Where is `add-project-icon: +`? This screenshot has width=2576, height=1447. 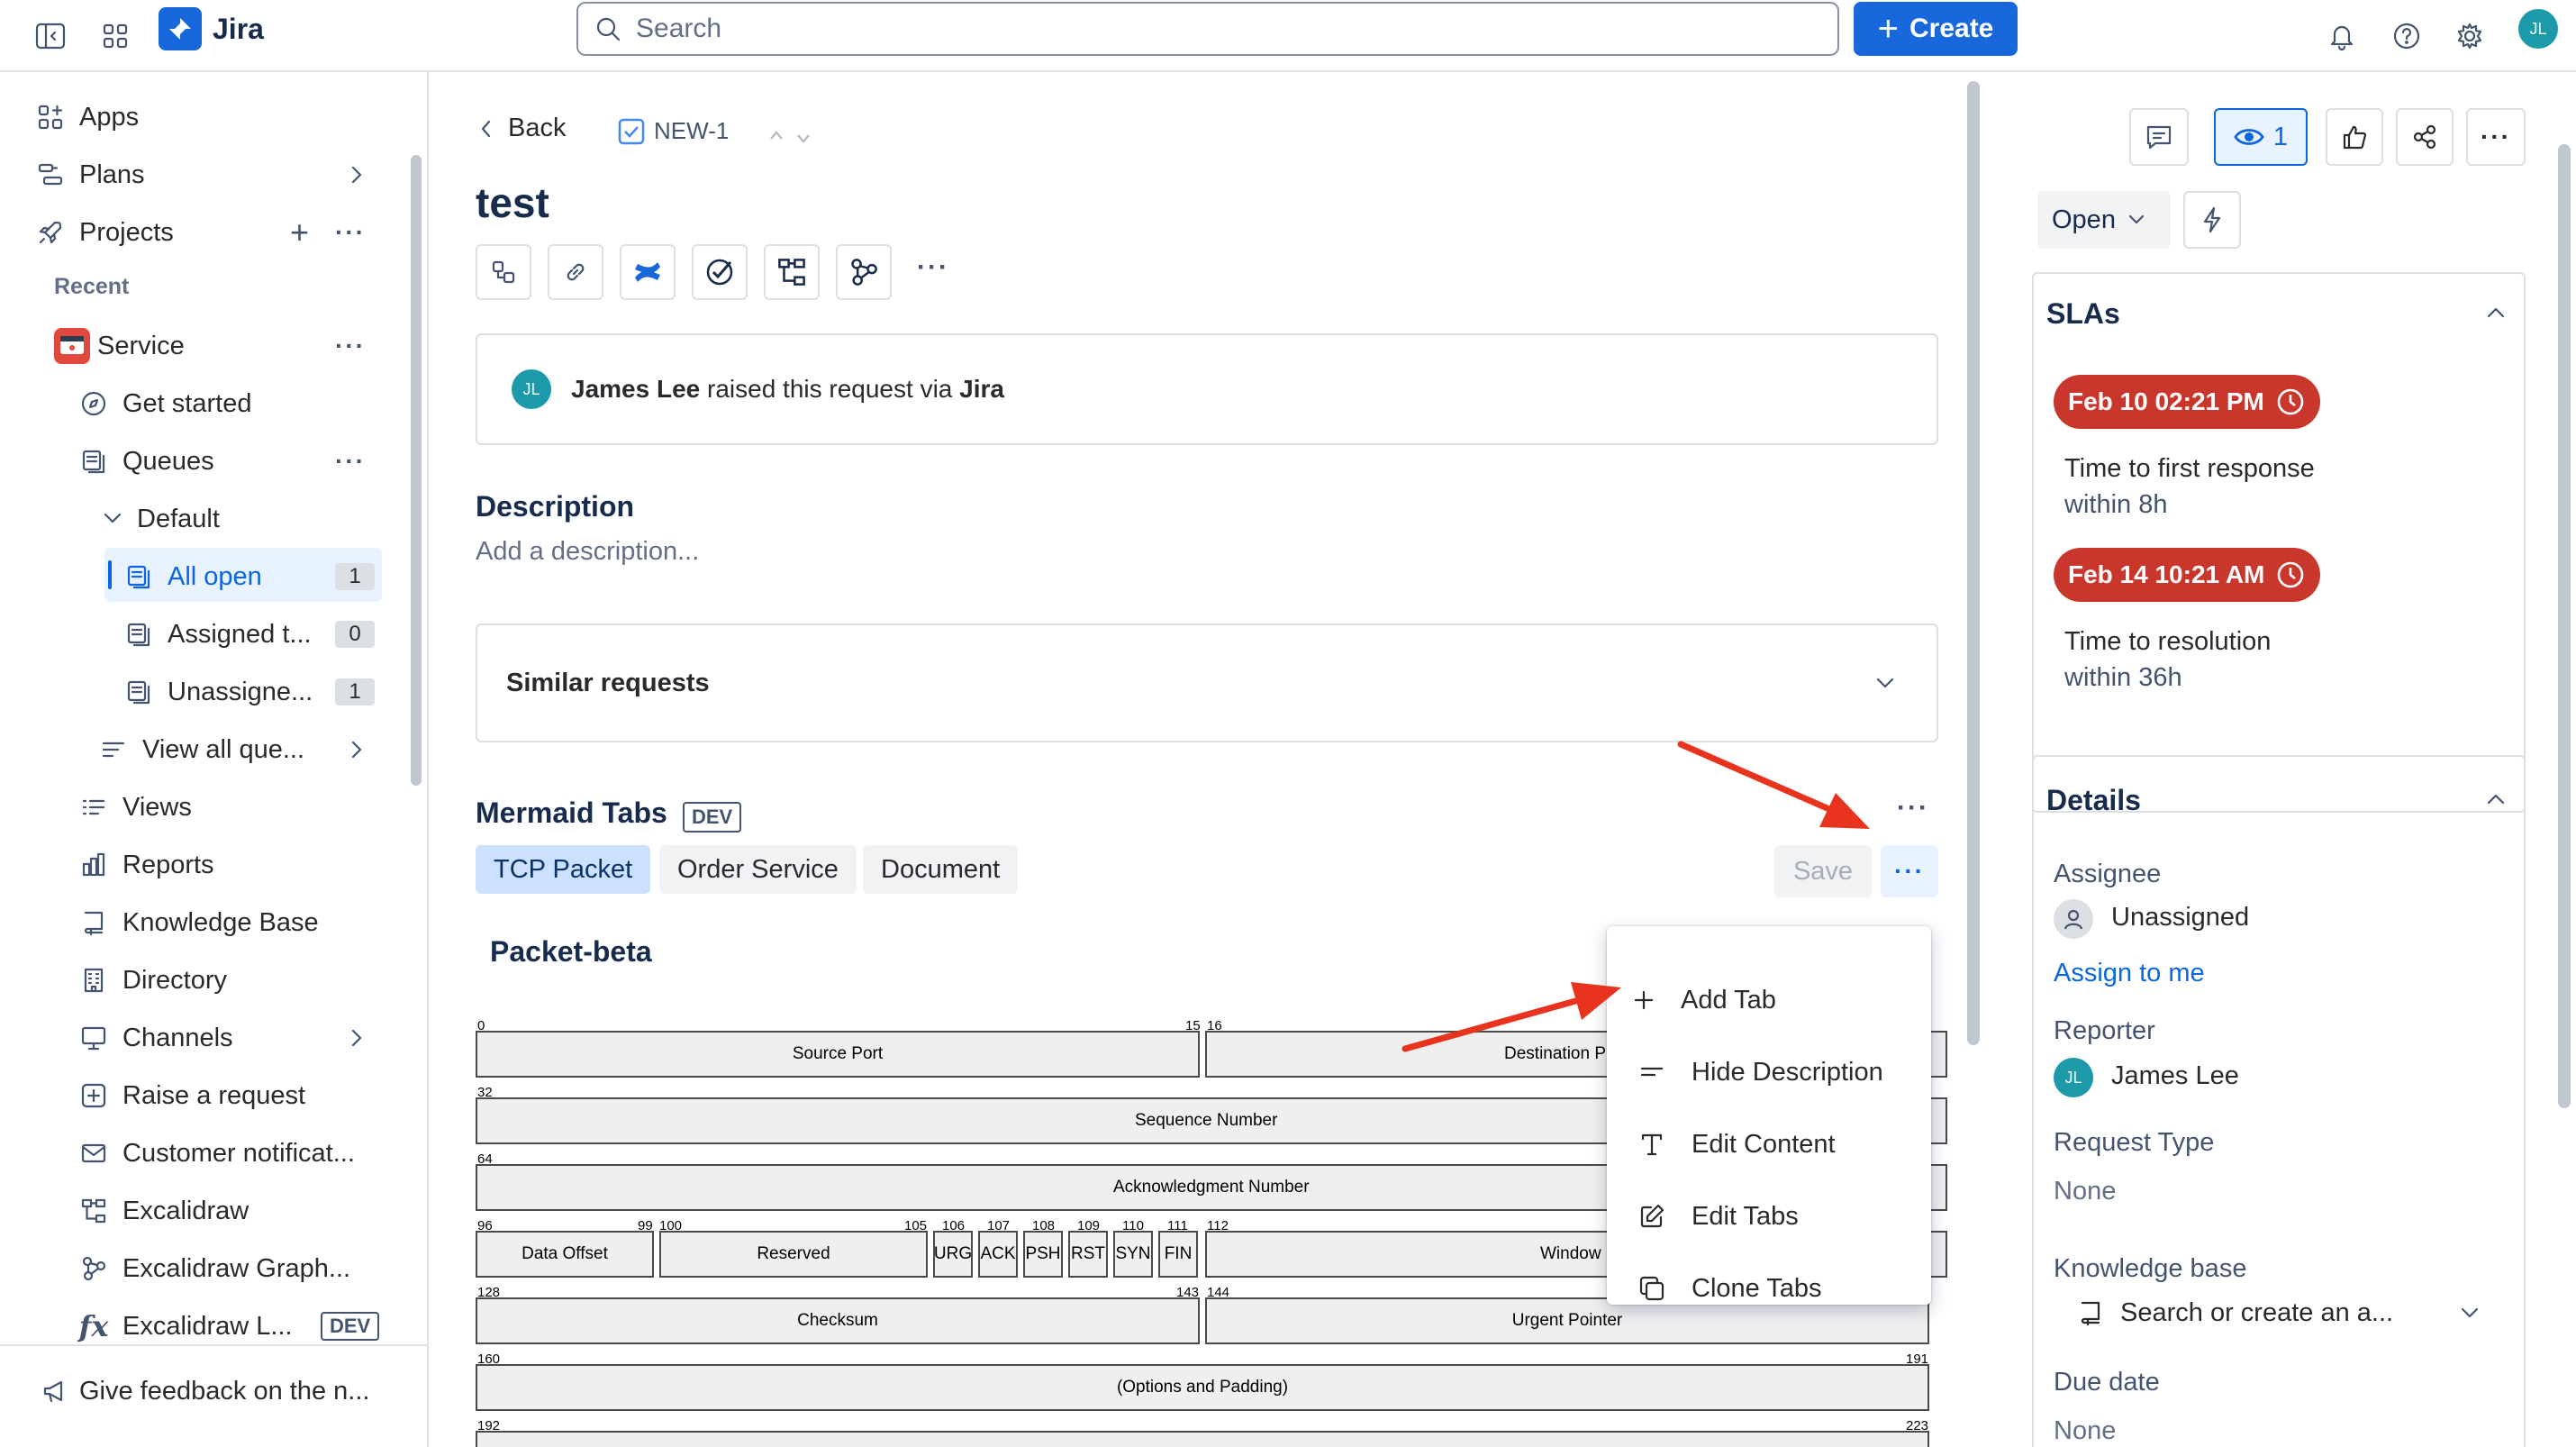
add-project-icon: + is located at coordinates (299, 232).